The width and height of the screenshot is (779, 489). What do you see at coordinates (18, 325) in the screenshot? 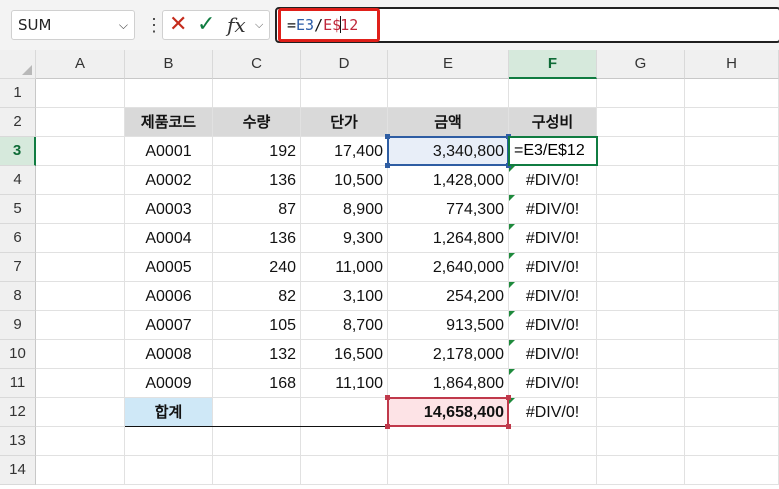
I see `row-header-9: 9` at bounding box center [18, 325].